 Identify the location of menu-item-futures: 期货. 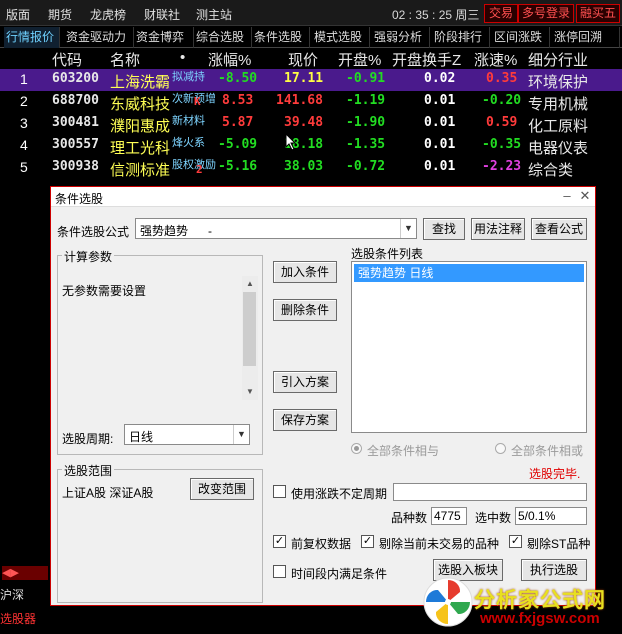
(60, 14).